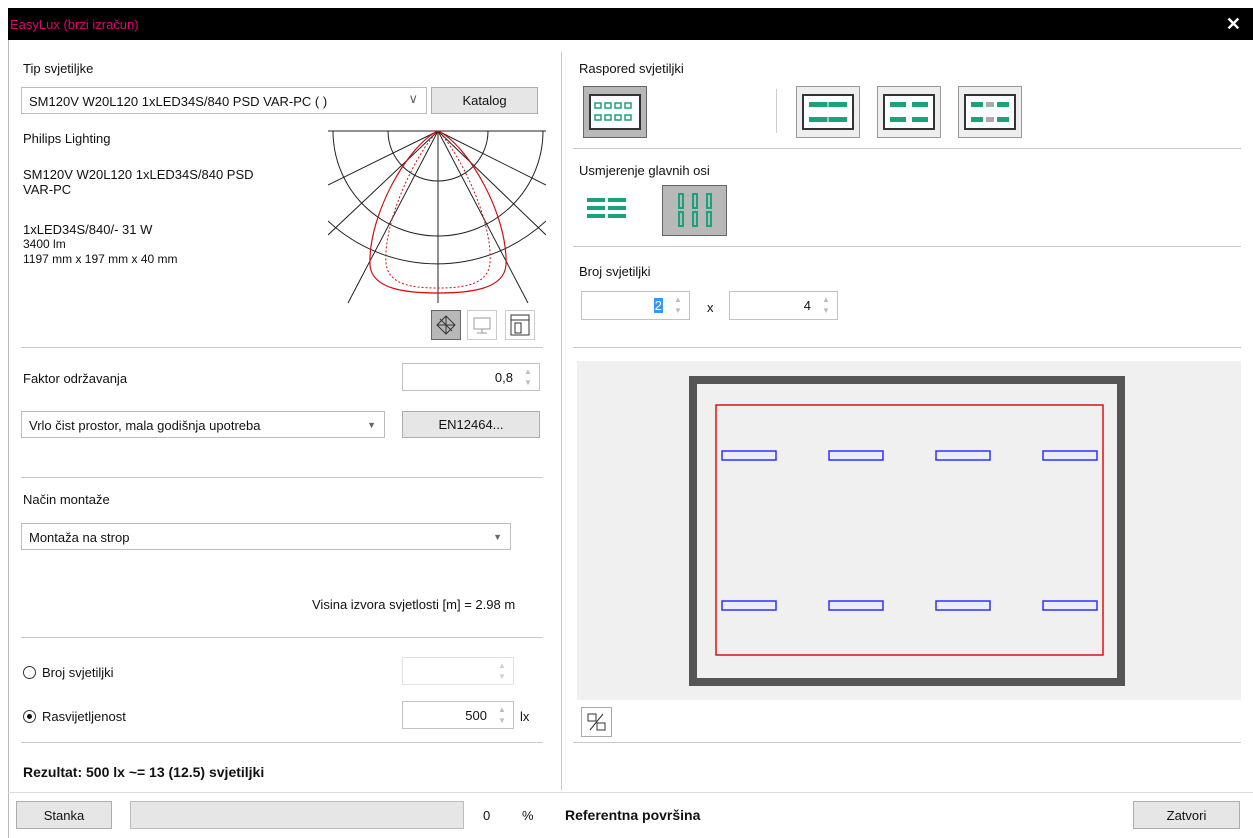 Image resolution: width=1253 pixels, height=838 pixels. What do you see at coordinates (630, 24) in the screenshot?
I see `title-bar: EasyLux (brzi izračun) ✕` at bounding box center [630, 24].